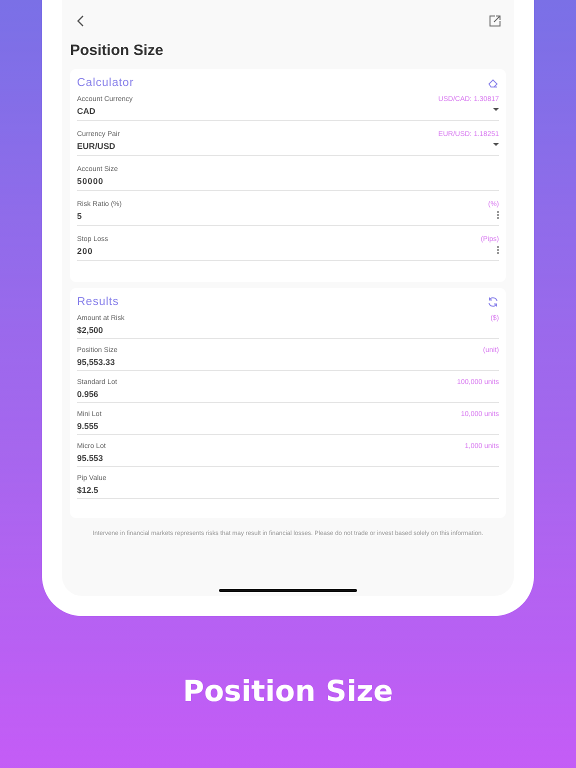  Describe the element at coordinates (288, 691) in the screenshot. I see `caption: Position Size` at that location.